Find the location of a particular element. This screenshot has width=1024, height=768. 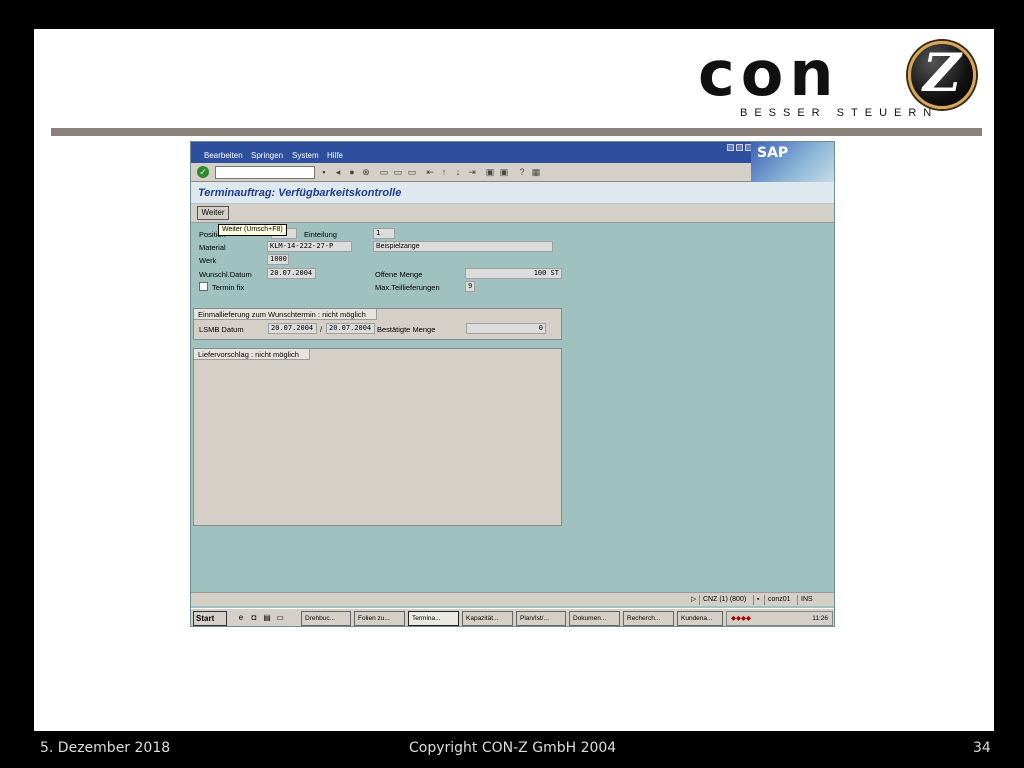

help-icon: ? is located at coordinates (522, 172).